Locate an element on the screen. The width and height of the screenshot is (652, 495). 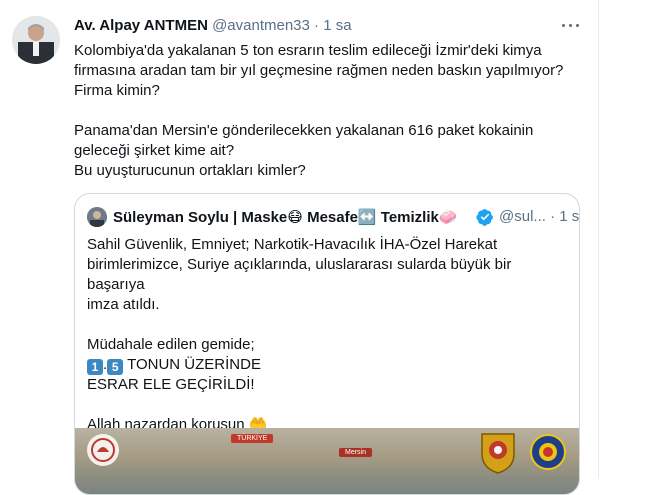
verified-icon is located at coordinates (484, 217).